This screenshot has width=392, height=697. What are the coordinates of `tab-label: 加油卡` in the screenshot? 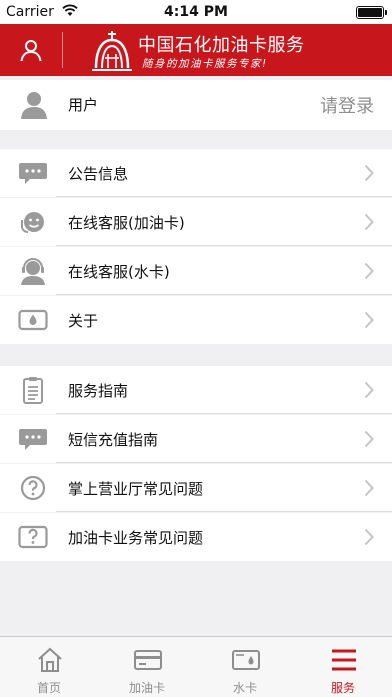 It's located at (146, 688).